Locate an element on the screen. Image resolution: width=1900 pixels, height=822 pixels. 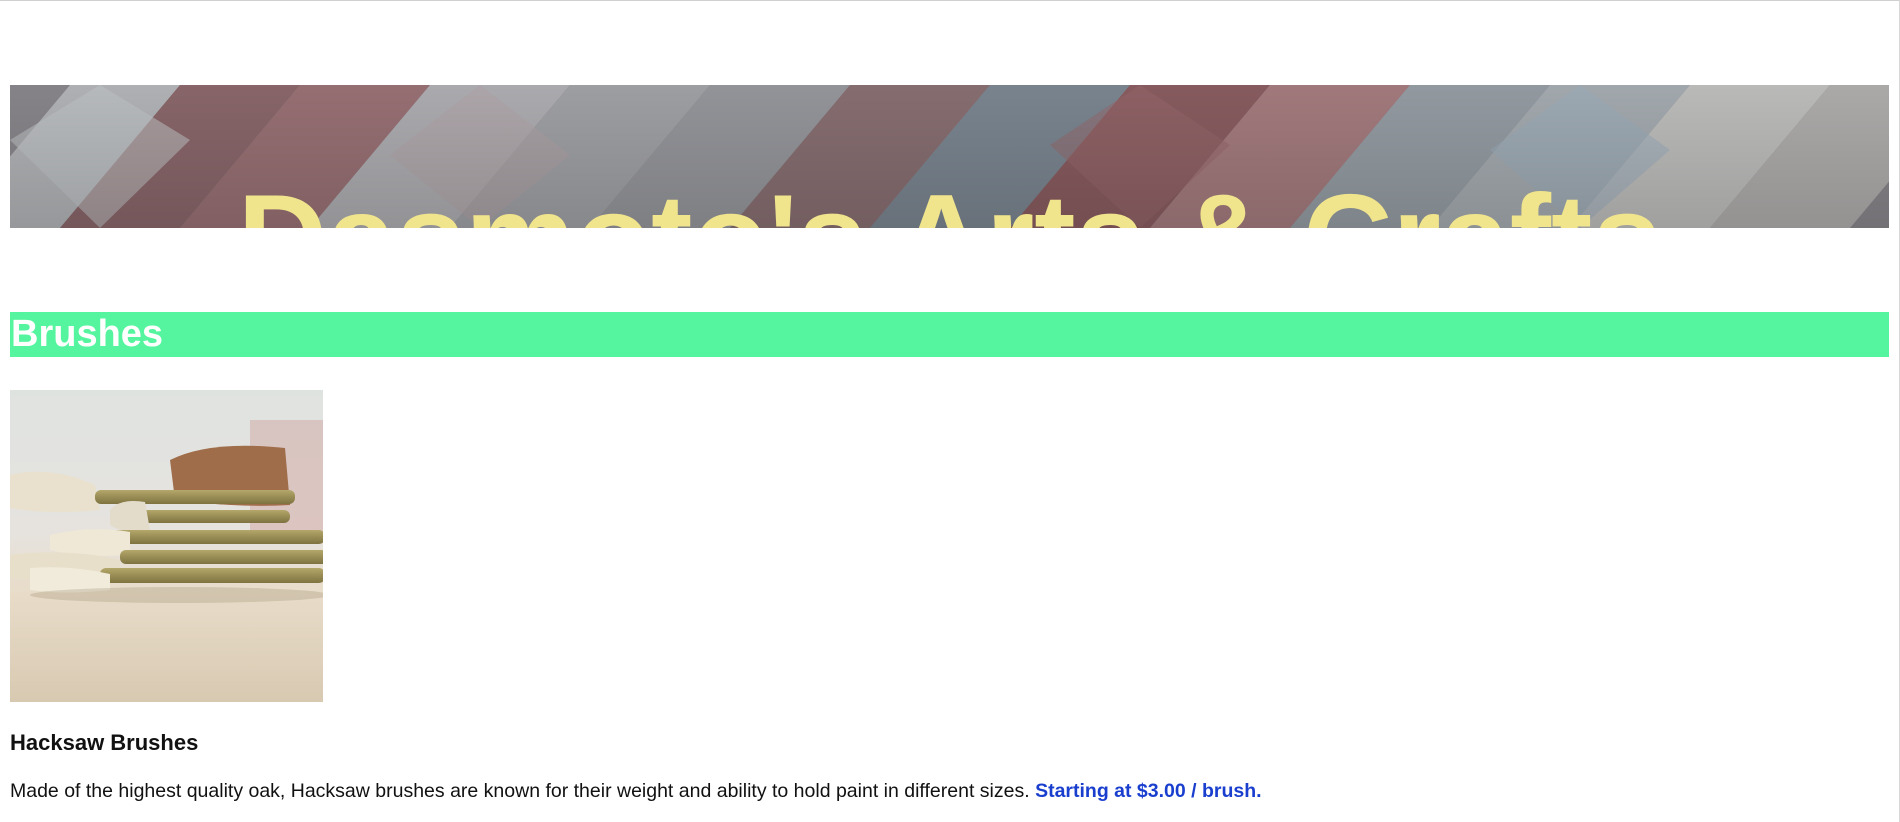
product-title: Hacksaw Brushes is located at coordinates (104, 742).